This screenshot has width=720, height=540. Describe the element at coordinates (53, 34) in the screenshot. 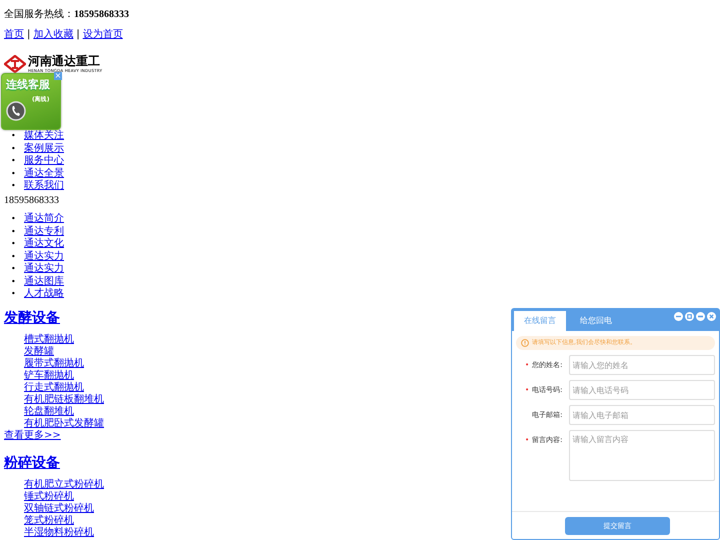

I see `top-link: 加入收藏` at that location.